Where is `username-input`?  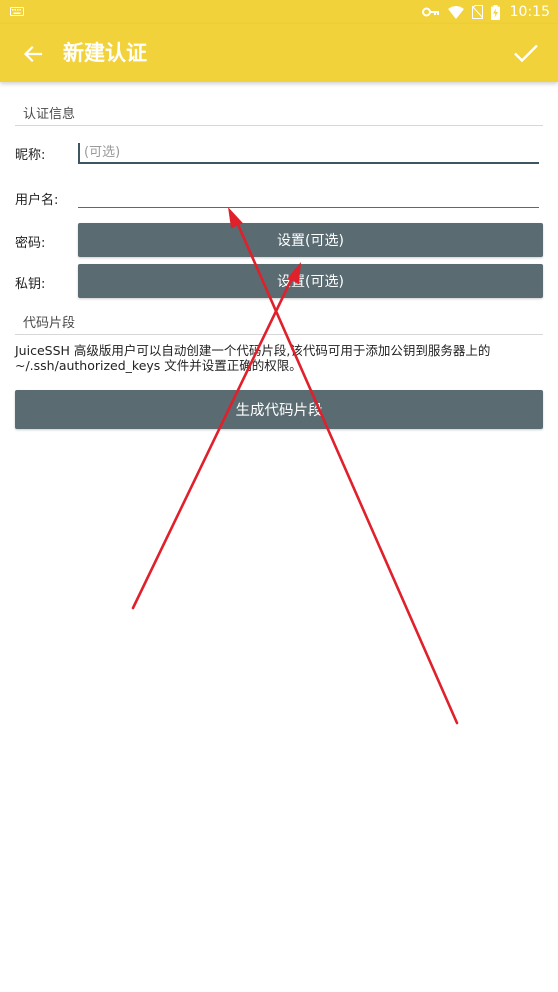 username-input is located at coordinates (308, 197).